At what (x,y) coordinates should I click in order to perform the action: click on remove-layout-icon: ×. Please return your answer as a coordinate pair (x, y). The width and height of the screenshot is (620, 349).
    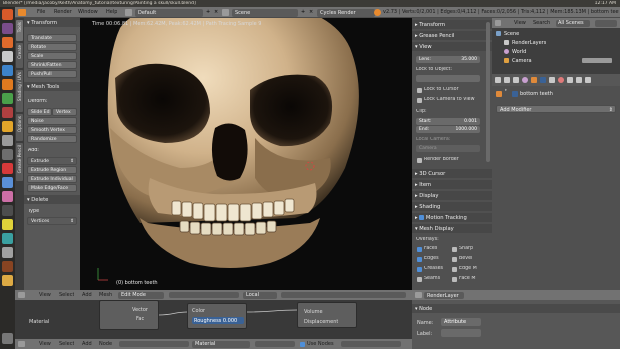
    Looking at the image, I should click on (216, 12).